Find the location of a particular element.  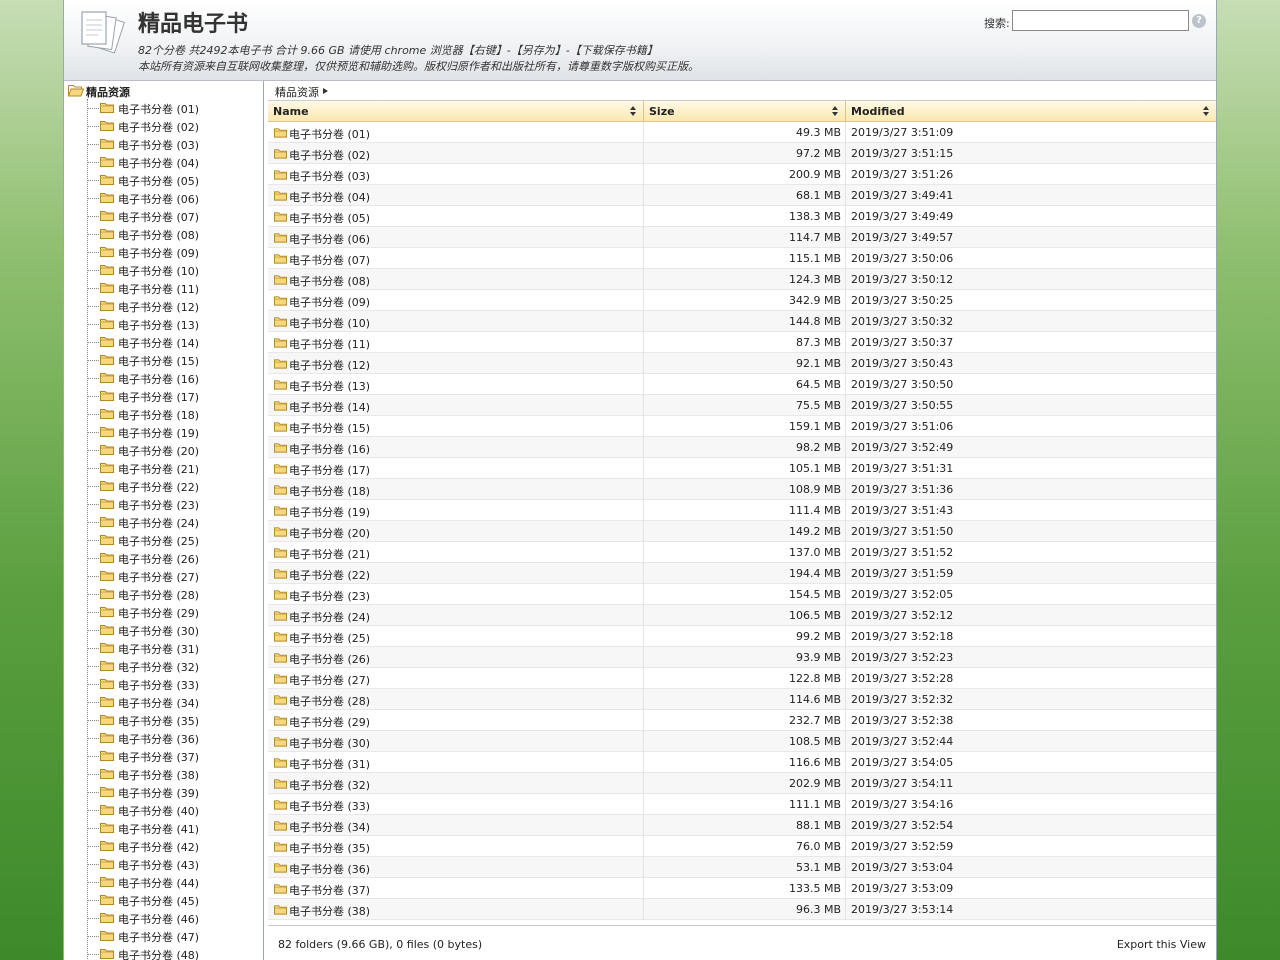

folder-name: 电子书分卷 (14) is located at coordinates (329, 407).